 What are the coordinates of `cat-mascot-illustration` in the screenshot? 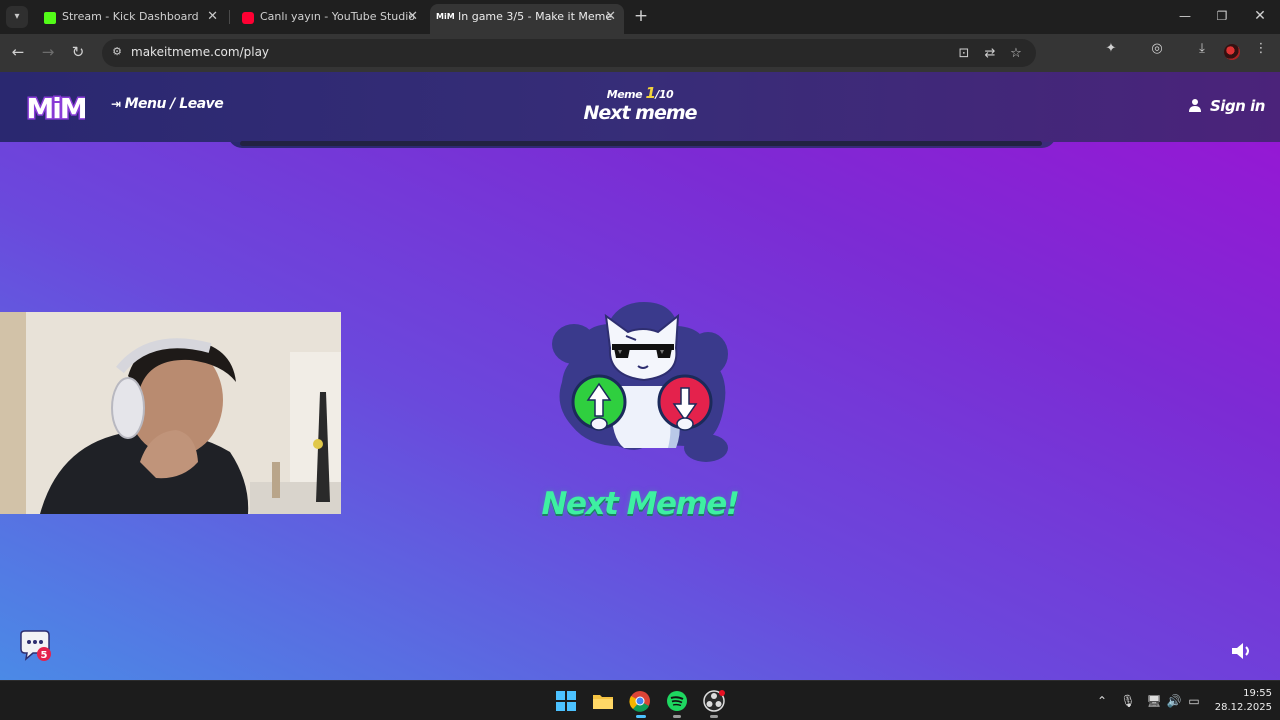 It's located at (640, 382).